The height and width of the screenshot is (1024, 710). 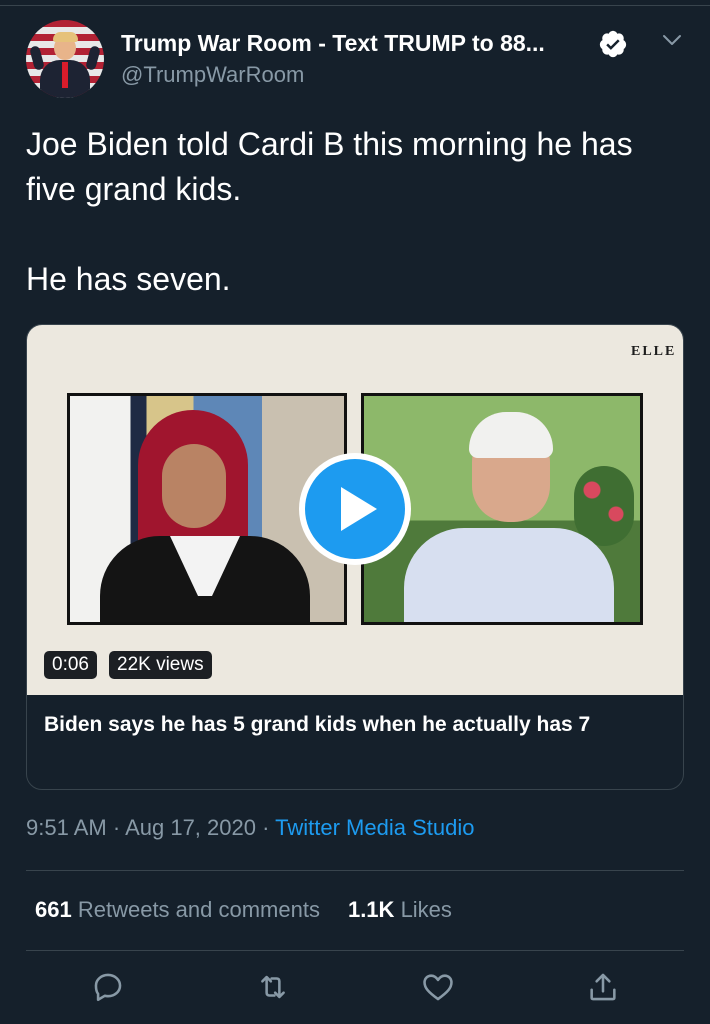 What do you see at coordinates (374, 827) in the screenshot?
I see `tweet-source-link: Twitter Media Studio` at bounding box center [374, 827].